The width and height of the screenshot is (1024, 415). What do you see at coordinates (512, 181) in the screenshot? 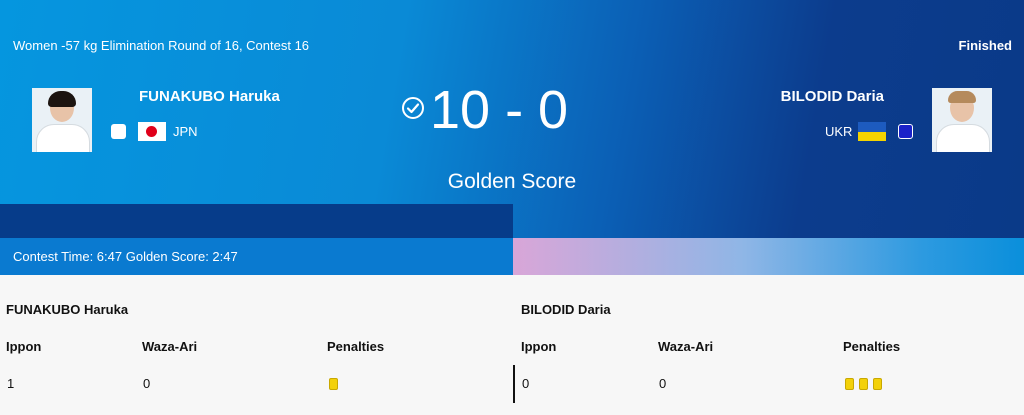
I see `golden-score-label: Golden Score` at bounding box center [512, 181].